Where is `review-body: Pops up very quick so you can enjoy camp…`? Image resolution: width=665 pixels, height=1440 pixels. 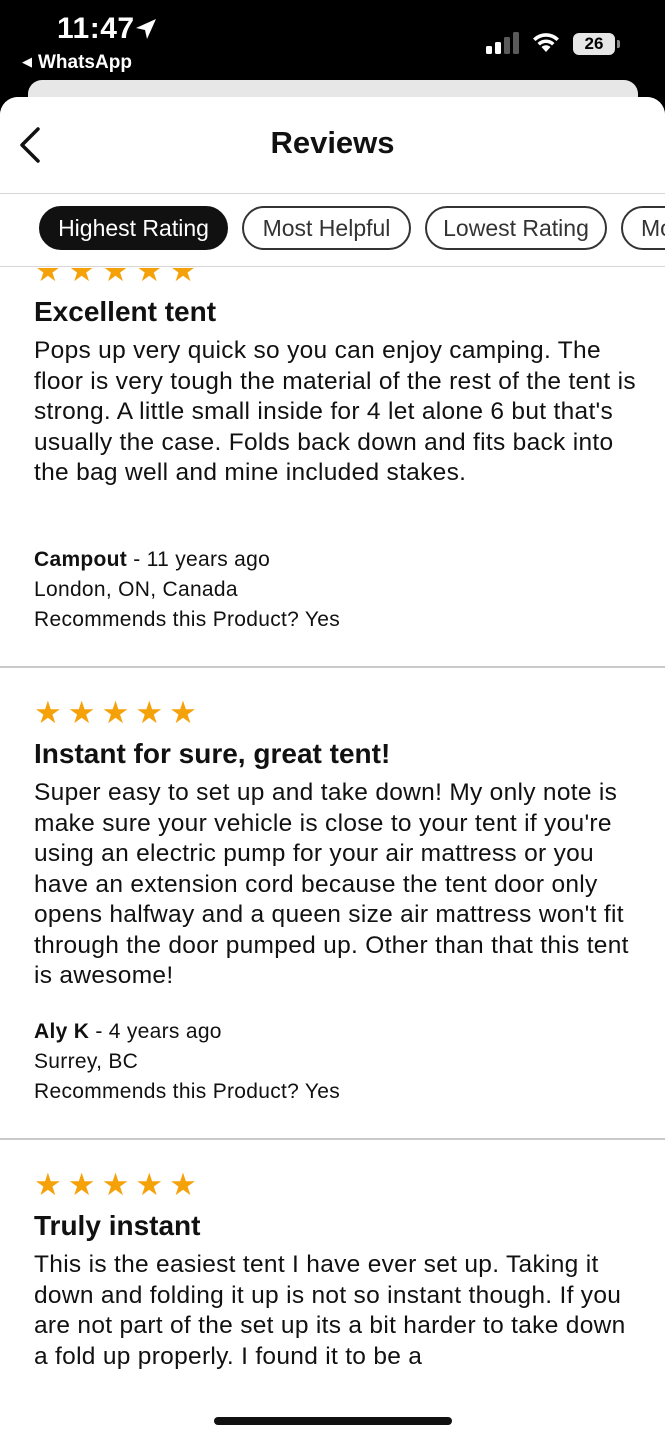
review-body: Pops up very quick so you can enjoy camp… is located at coordinates (335, 411).